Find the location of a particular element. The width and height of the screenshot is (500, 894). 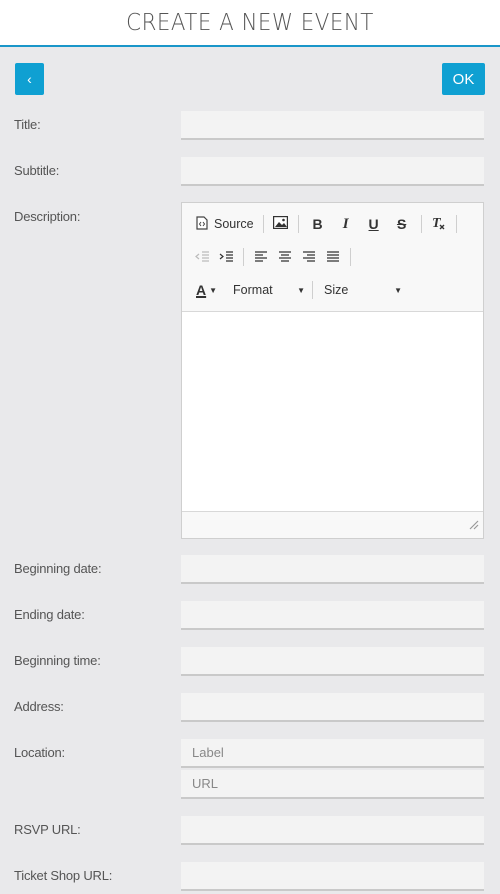

rsvp-url-label: RSVP URL: is located at coordinates (47, 829).